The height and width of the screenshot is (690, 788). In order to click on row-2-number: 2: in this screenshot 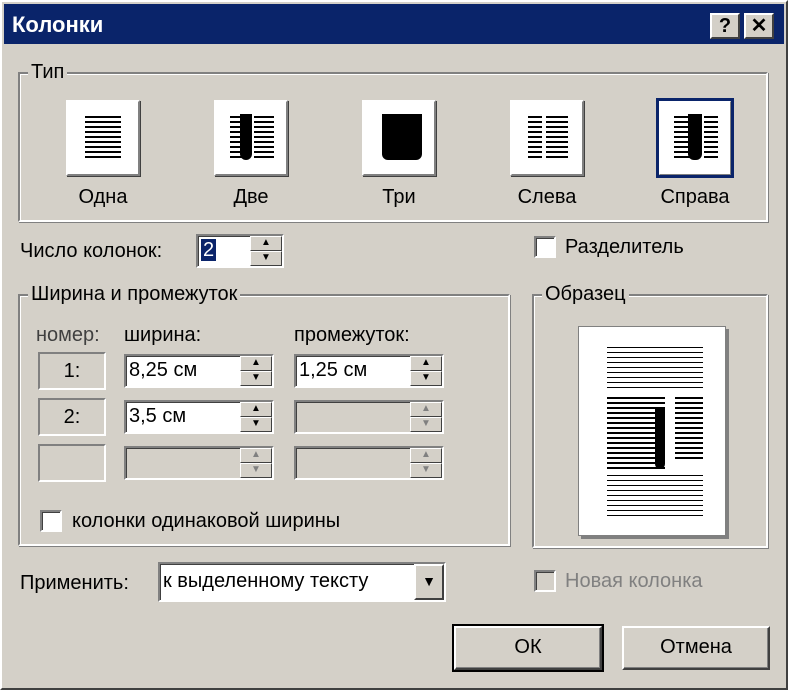, I will do `click(72, 417)`.